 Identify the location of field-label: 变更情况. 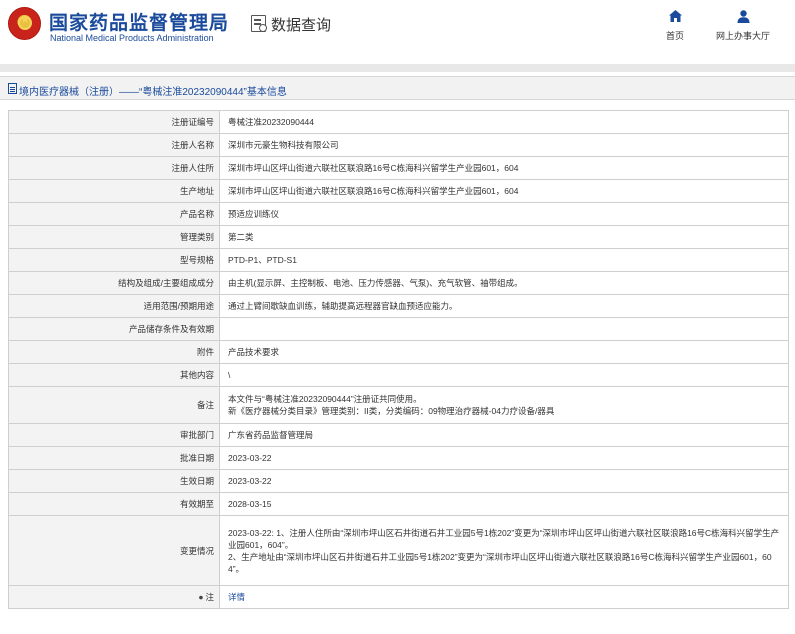
(114, 550).